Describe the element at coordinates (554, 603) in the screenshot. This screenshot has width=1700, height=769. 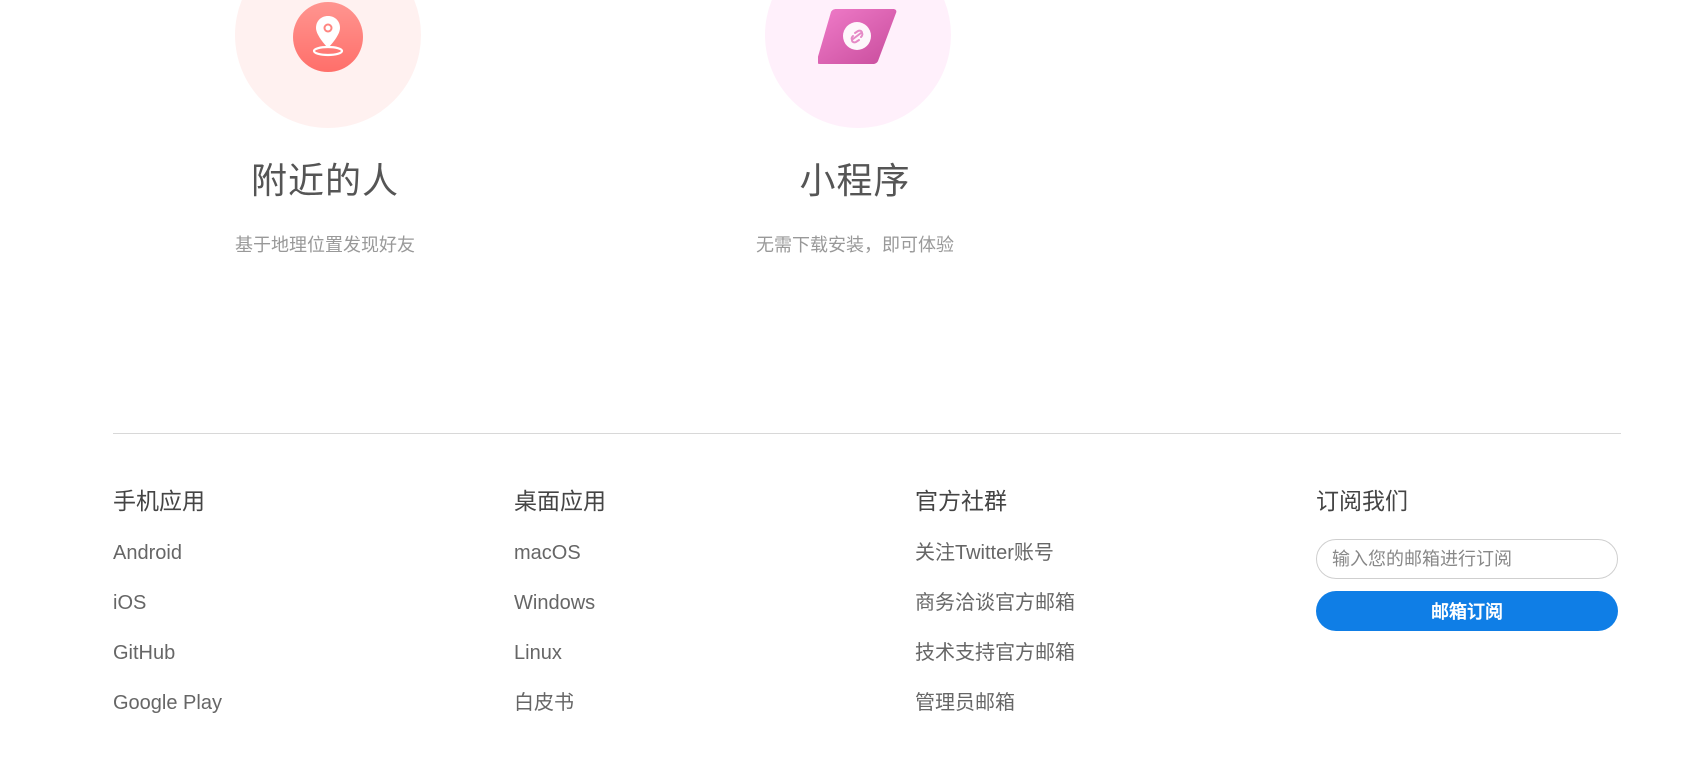
I see `link-windows: Windows` at that location.